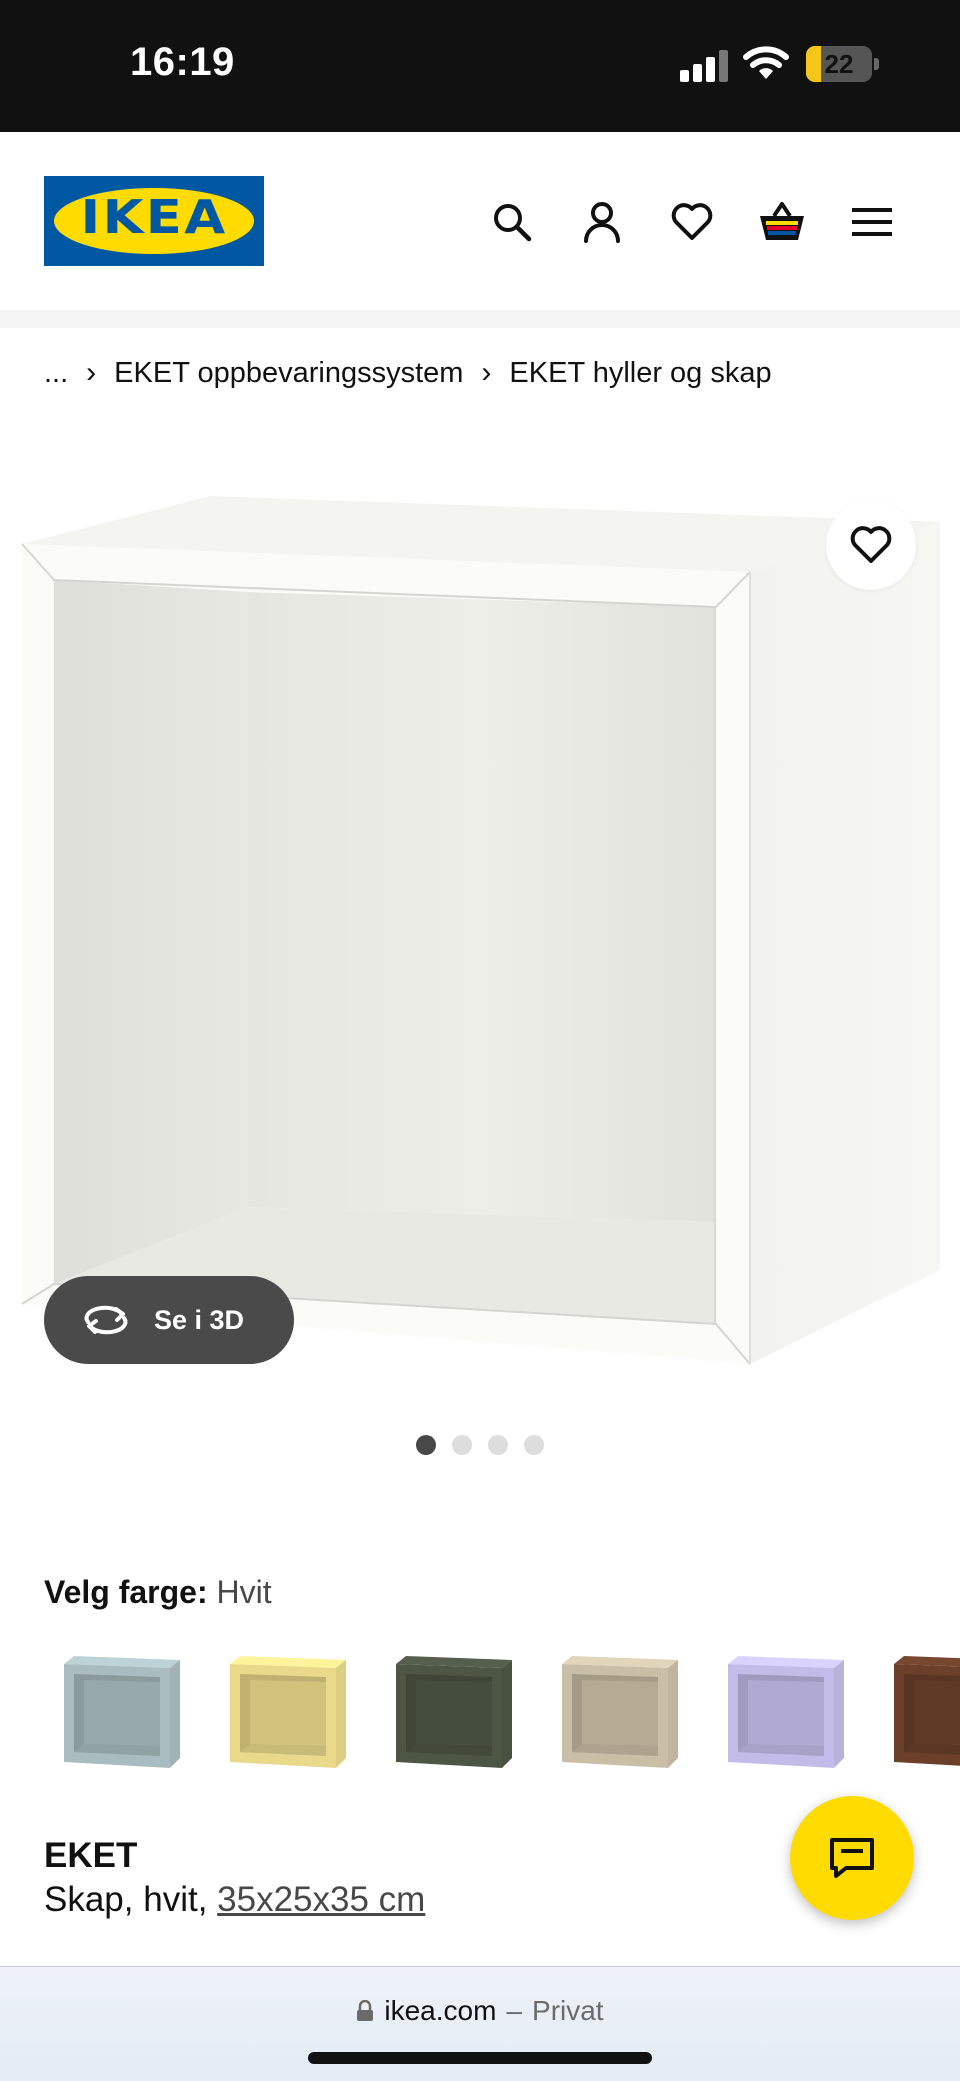 This screenshot has width=960, height=2081. I want to click on home-indicator, so click(480, 2058).